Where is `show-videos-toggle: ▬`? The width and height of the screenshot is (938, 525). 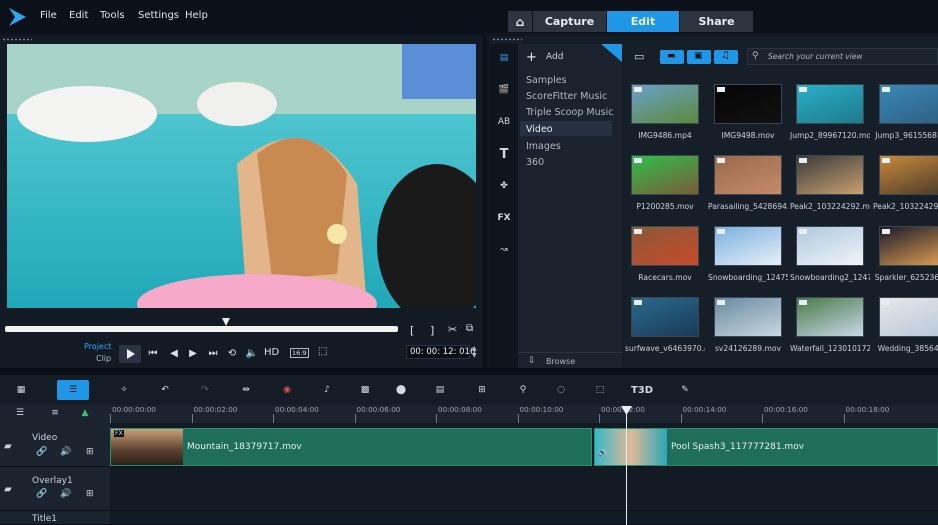
show-videos-toggle: ▬ is located at coordinates (672, 57).